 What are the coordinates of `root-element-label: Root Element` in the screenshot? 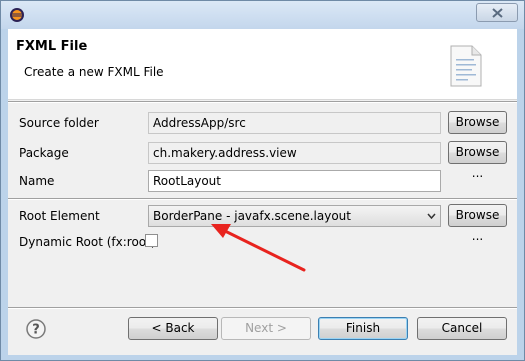 It's located at (59, 216).